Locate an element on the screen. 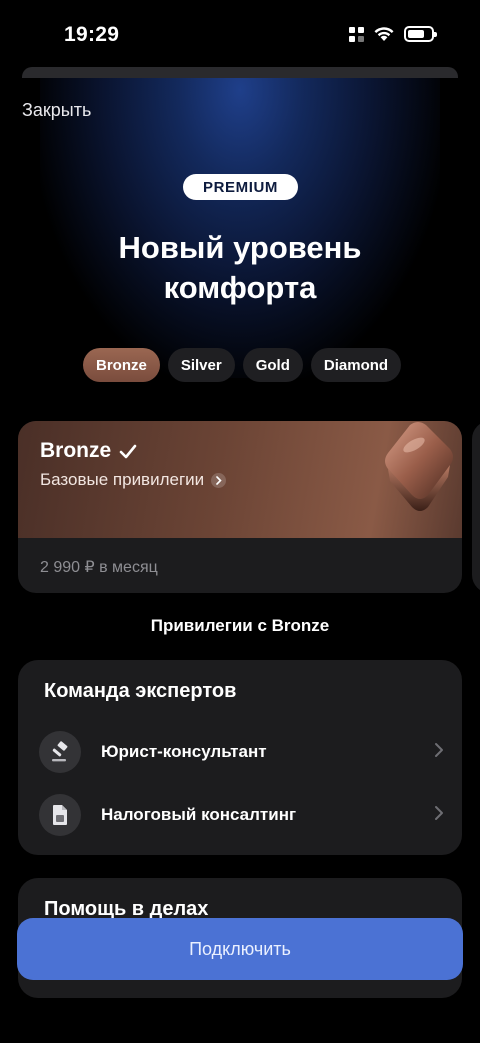 This screenshot has width=480, height=1043. privileges-caption: Привилегии с Bronze is located at coordinates (240, 625).